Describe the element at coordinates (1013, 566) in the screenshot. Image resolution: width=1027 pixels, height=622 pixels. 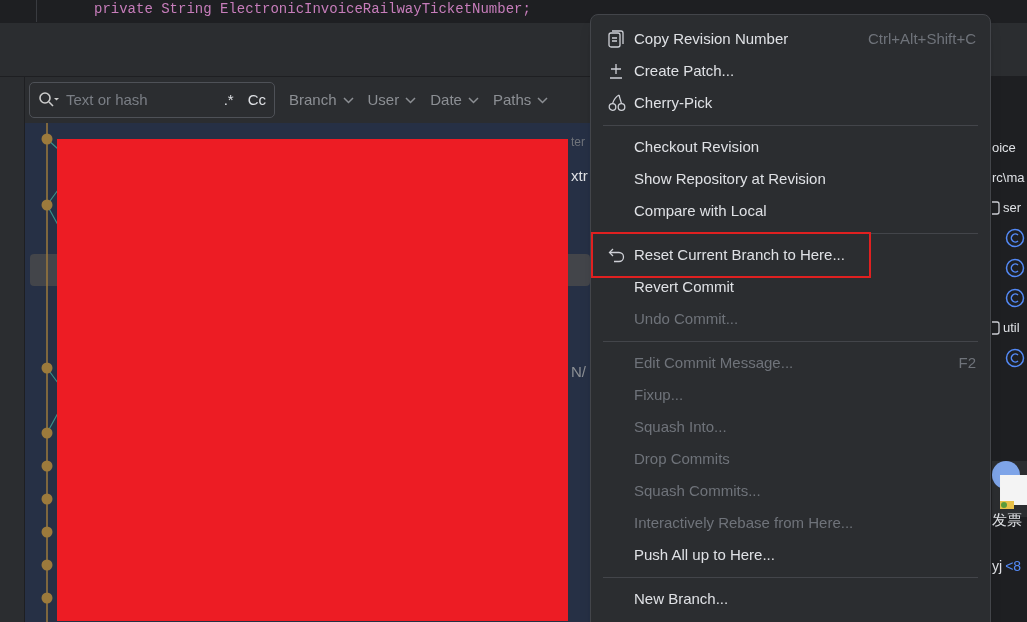
I see `author-email: <8` at that location.